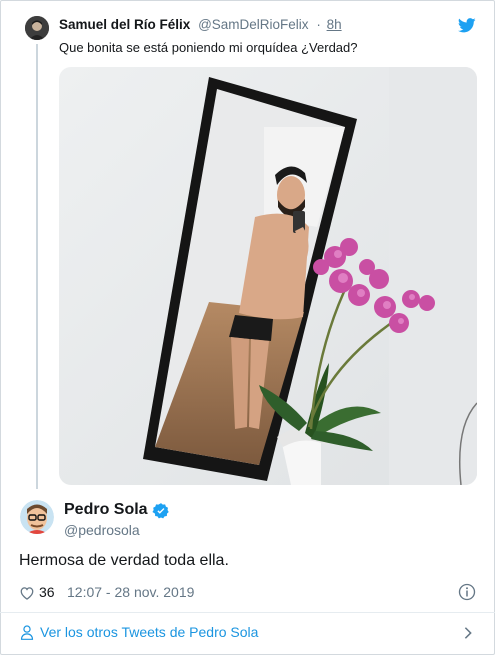 The width and height of the screenshot is (495, 655). What do you see at coordinates (37, 266) in the screenshot?
I see `thread-connector-line` at bounding box center [37, 266].